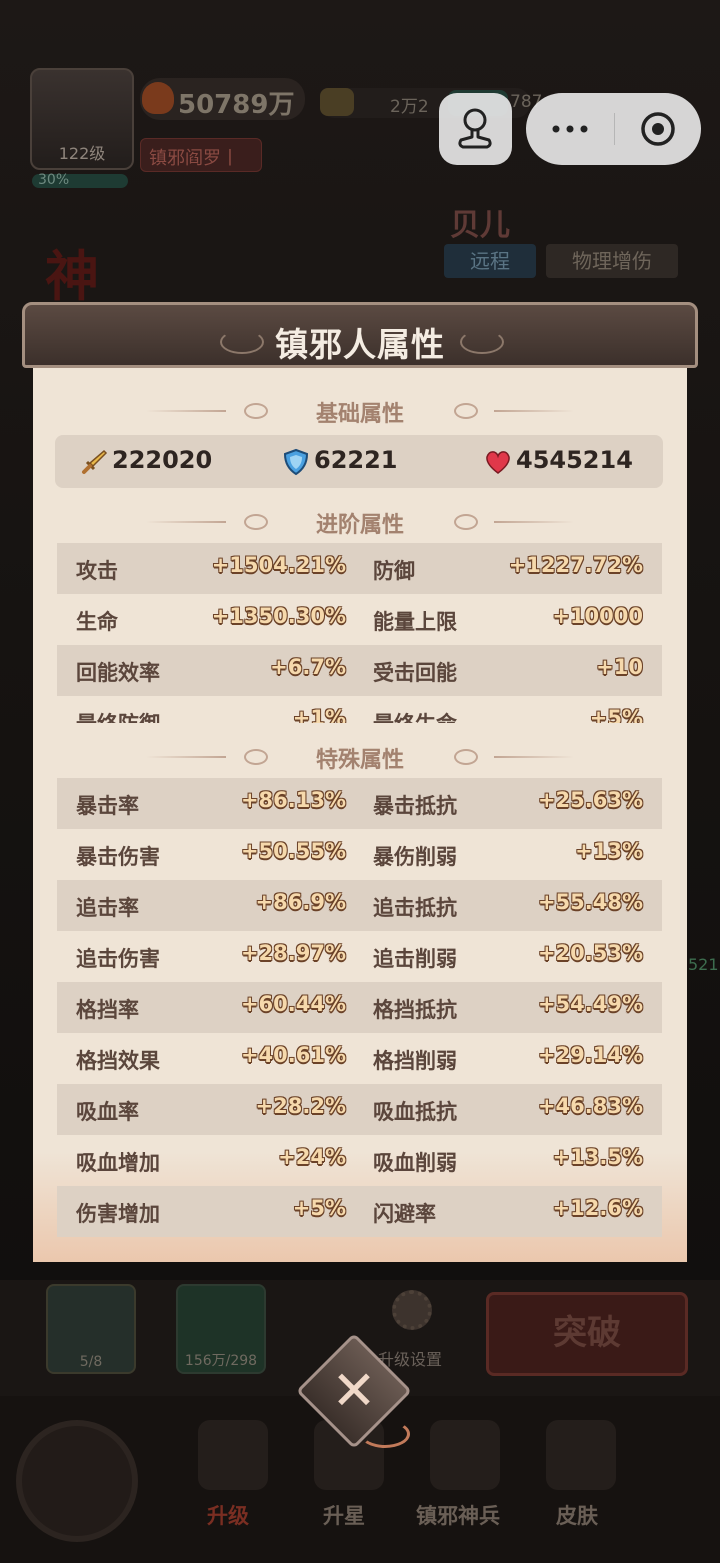 This screenshot has width=720, height=1563. I want to click on hero-name: 贝儿, so click(480, 225).